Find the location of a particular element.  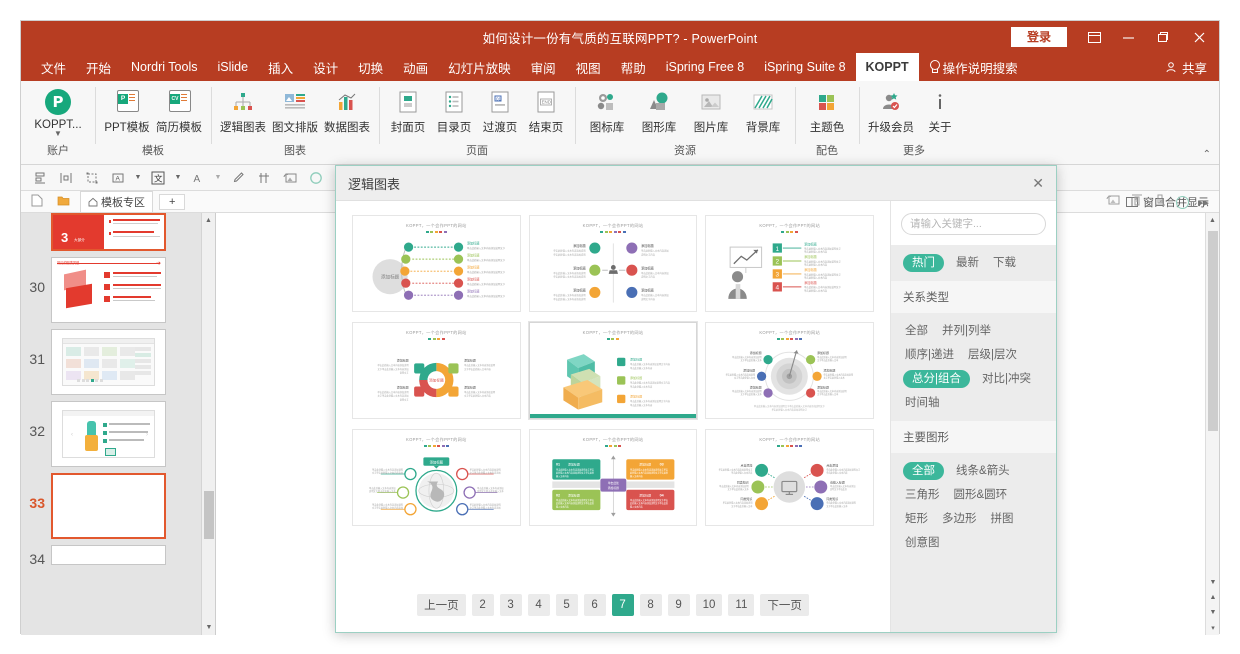

shape-tag-rectangle: 矩形 is located at coordinates (916, 519).